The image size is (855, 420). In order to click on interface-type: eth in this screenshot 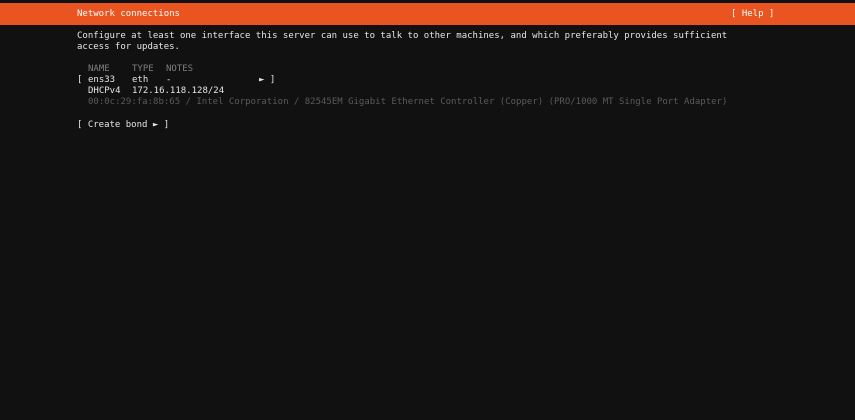, I will do `click(140, 80)`.